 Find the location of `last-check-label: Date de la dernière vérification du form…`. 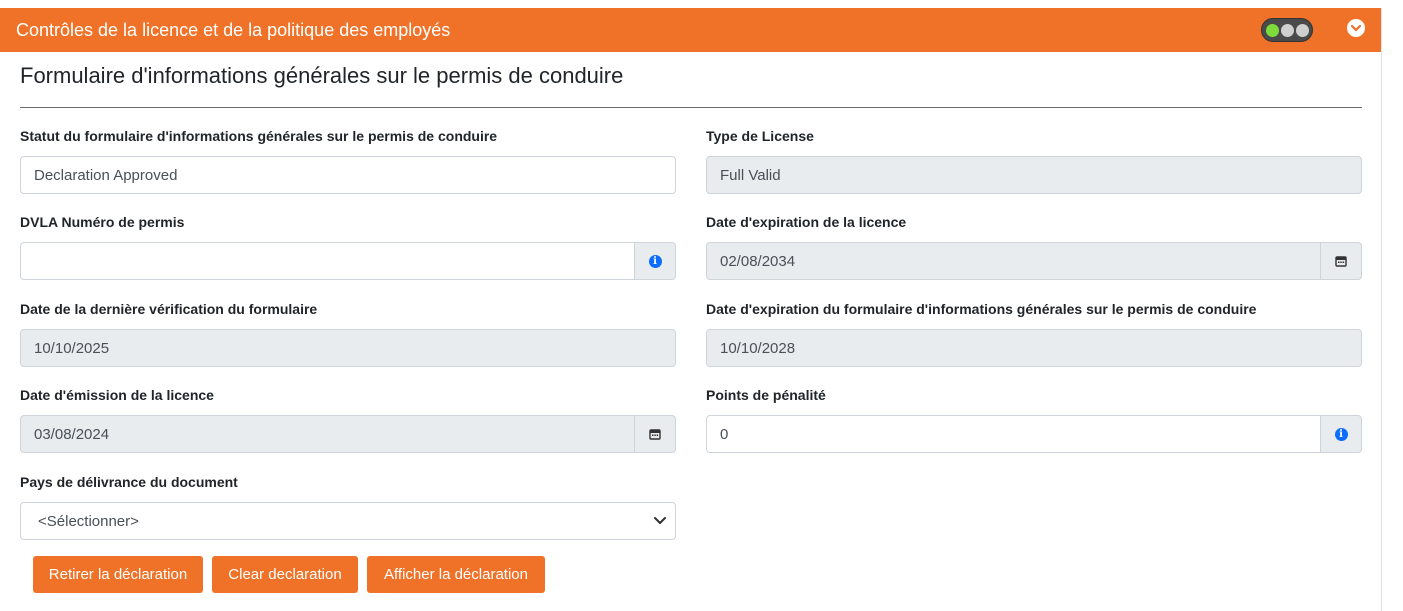

last-check-label: Date de la dernière vérification du form… is located at coordinates (169, 309).